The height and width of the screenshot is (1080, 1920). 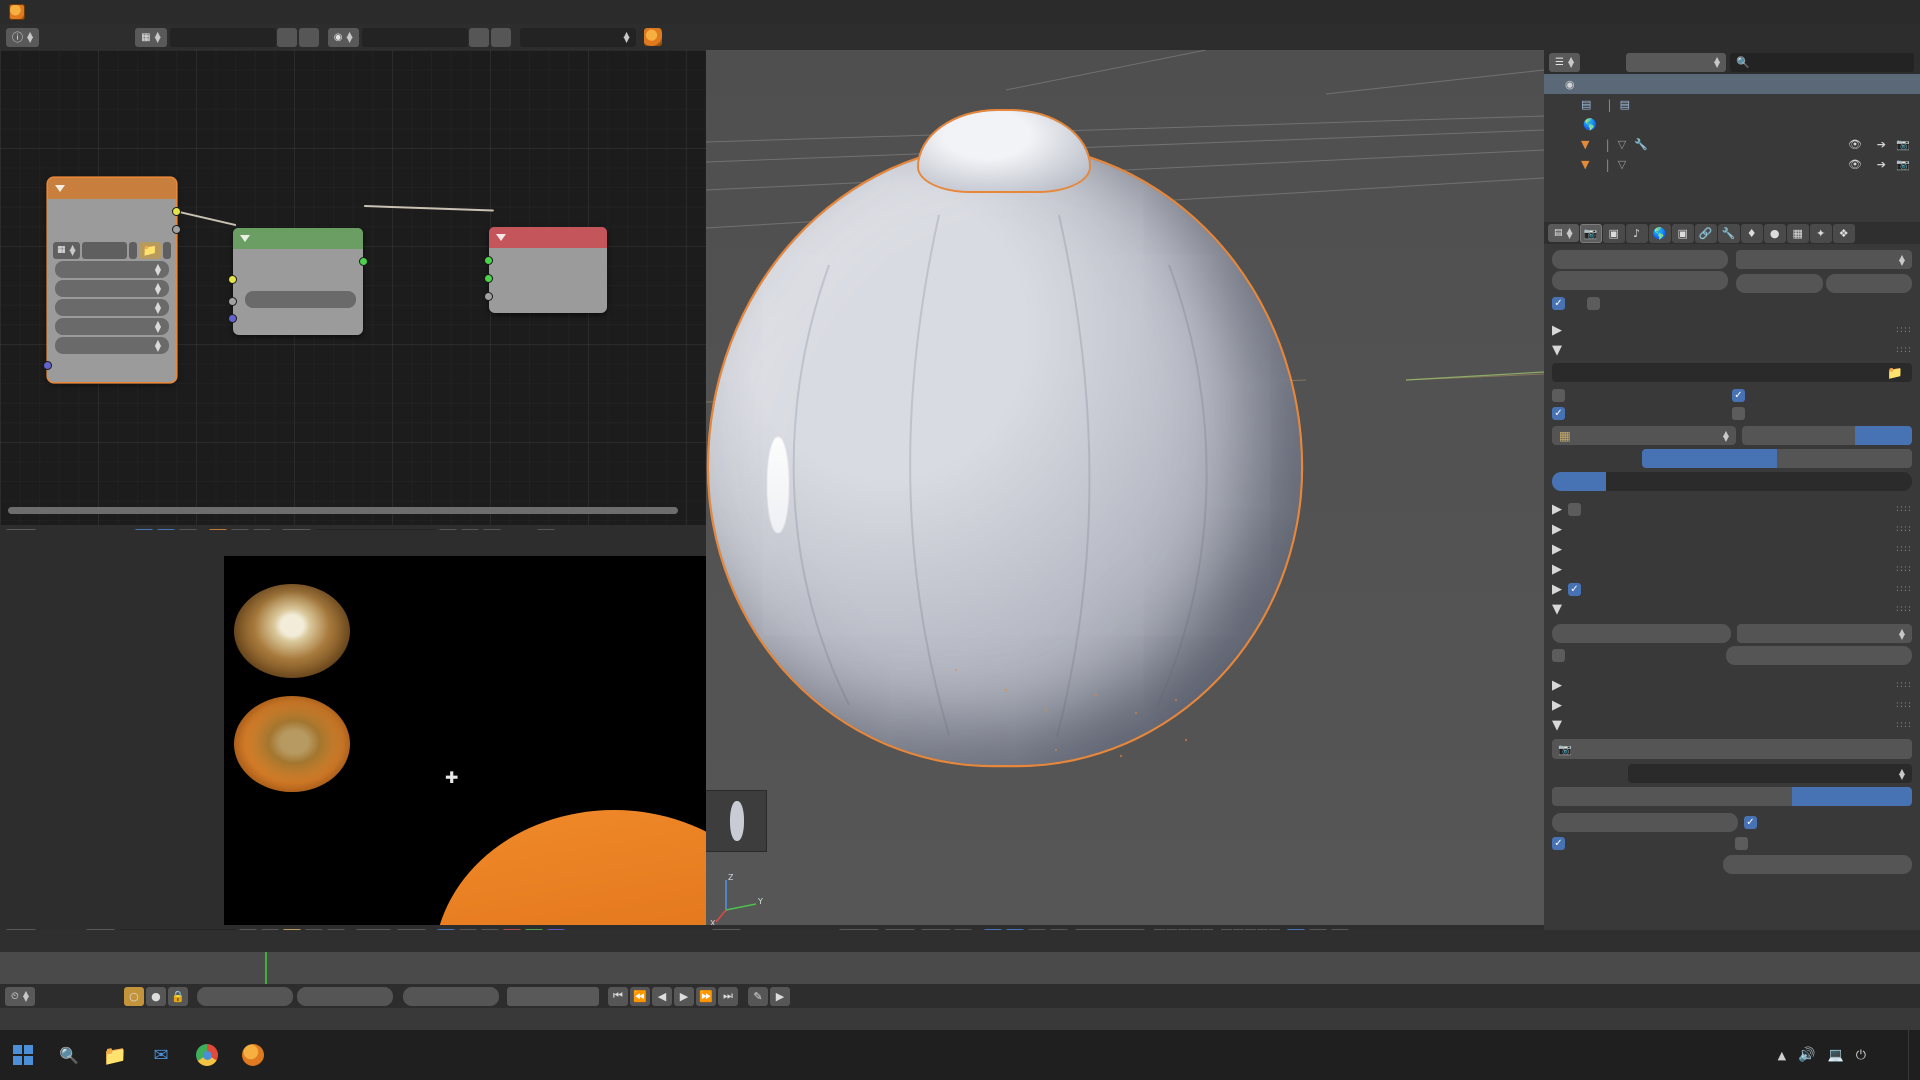 I want to click on overwrite-checkbox, so click(x=1558, y=395).